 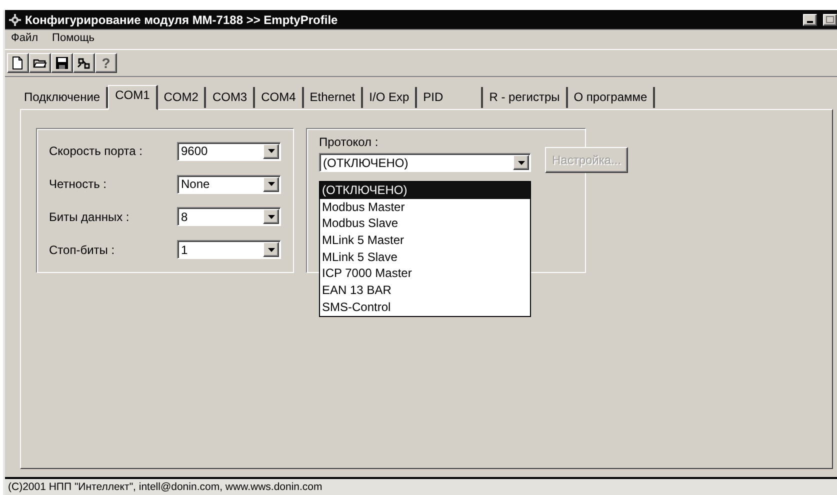 What do you see at coordinates (40, 63) in the screenshot?
I see `open-button` at bounding box center [40, 63].